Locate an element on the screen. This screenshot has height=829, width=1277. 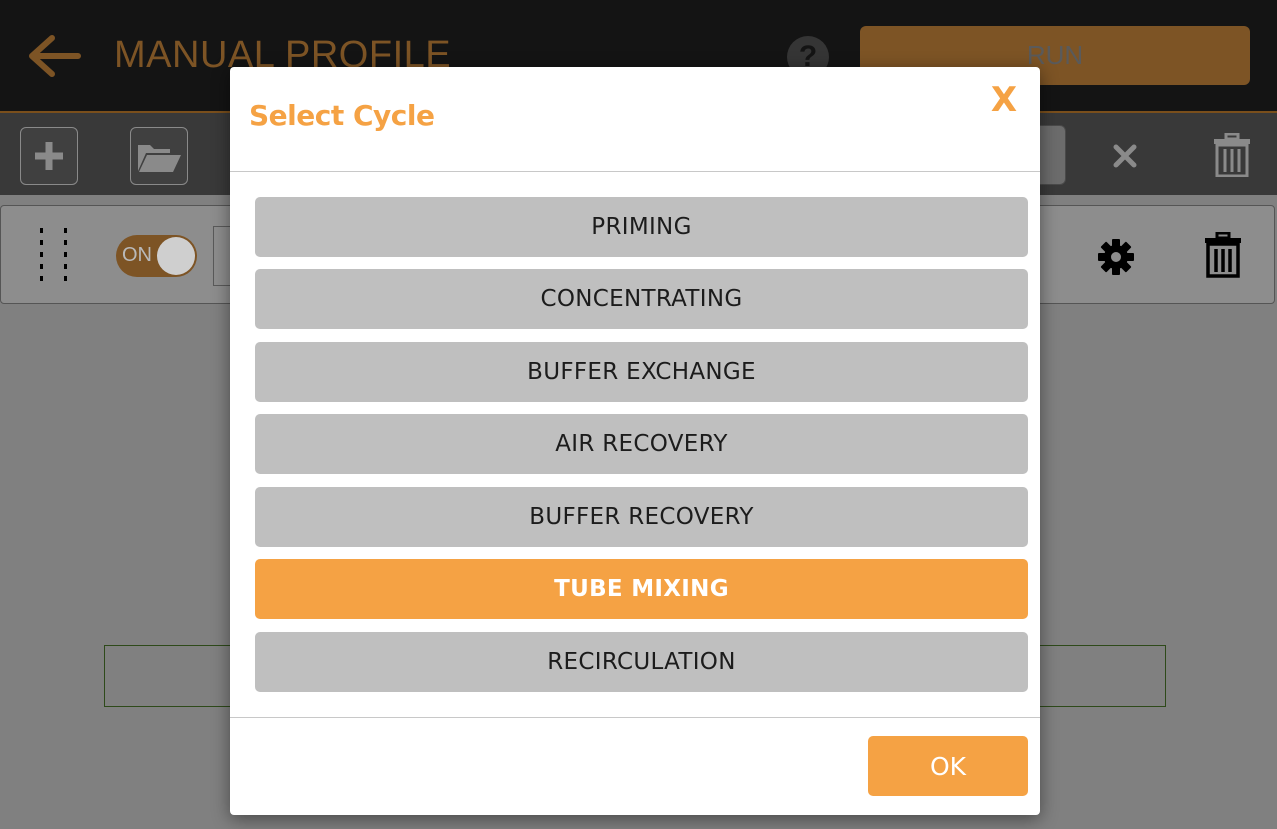
close-icon is located at coordinates (1125, 156).